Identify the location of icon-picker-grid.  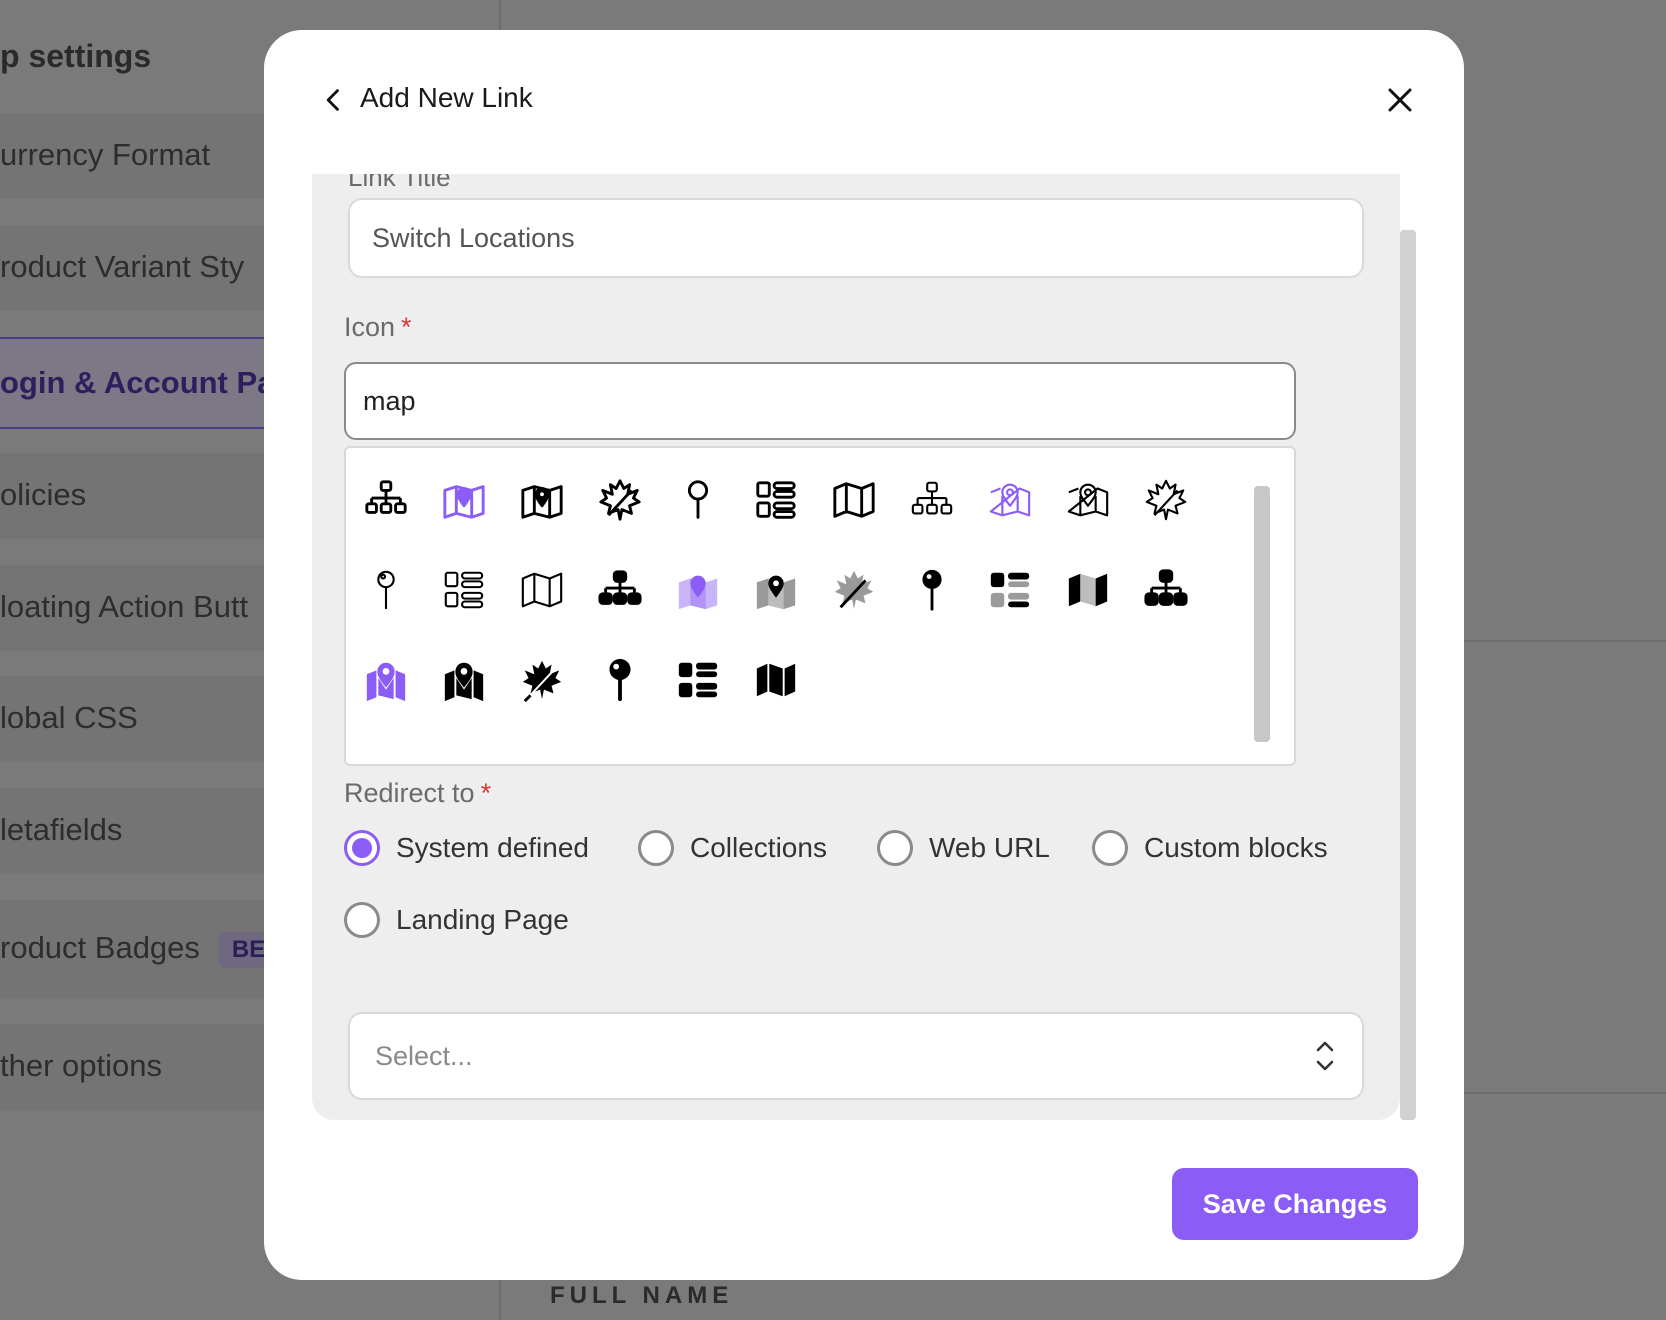
(820, 606).